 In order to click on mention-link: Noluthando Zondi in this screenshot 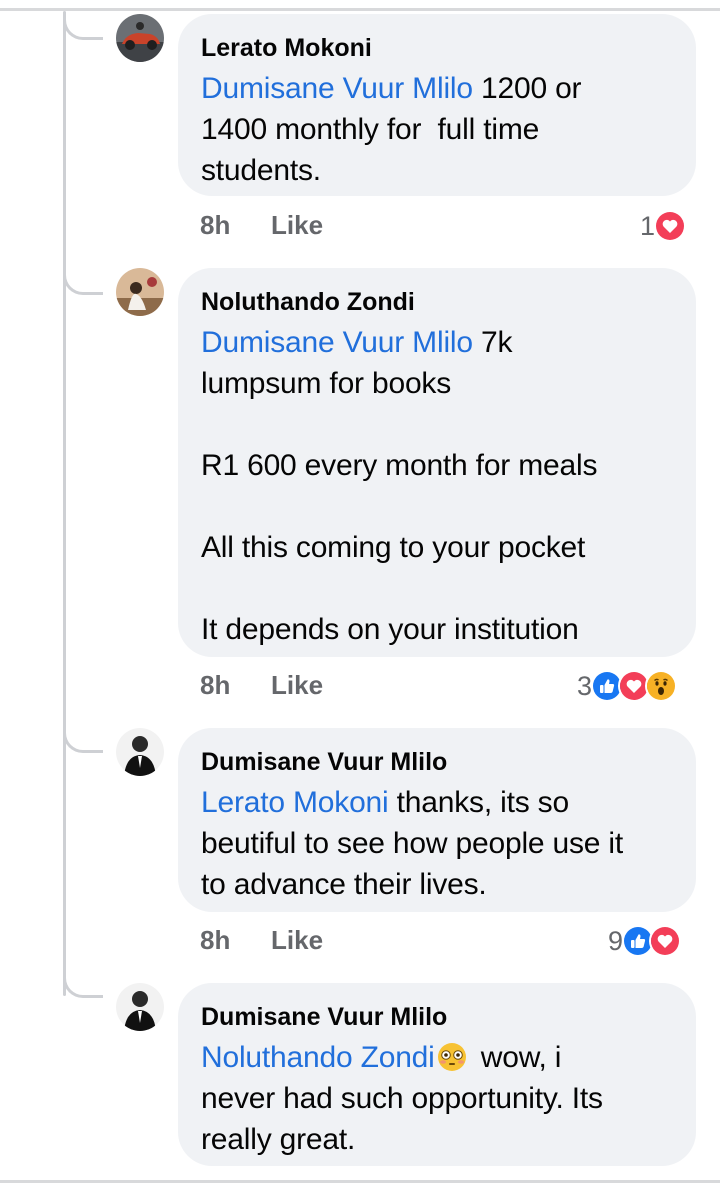, I will do `click(318, 1057)`.